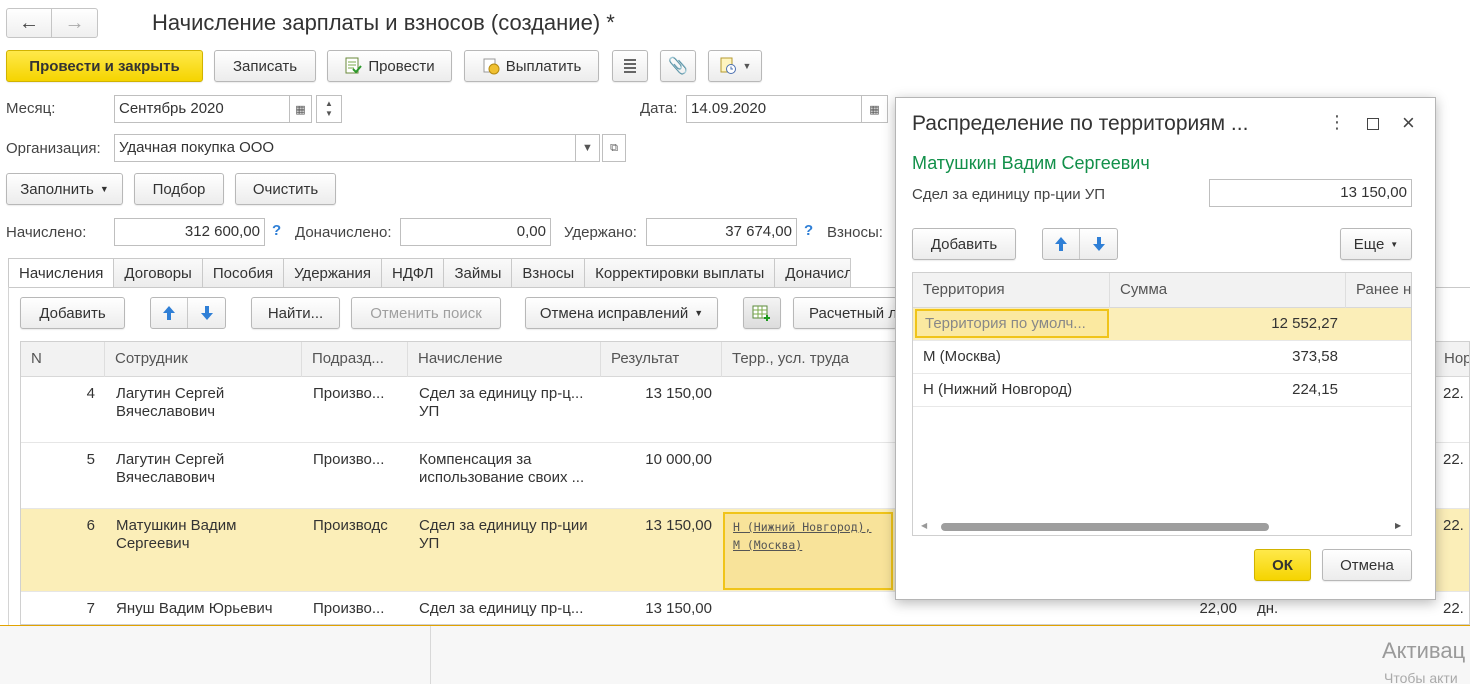 The width and height of the screenshot is (1470, 686). Describe the element at coordinates (90, 393) in the screenshot. I see `row-number: 4` at that location.